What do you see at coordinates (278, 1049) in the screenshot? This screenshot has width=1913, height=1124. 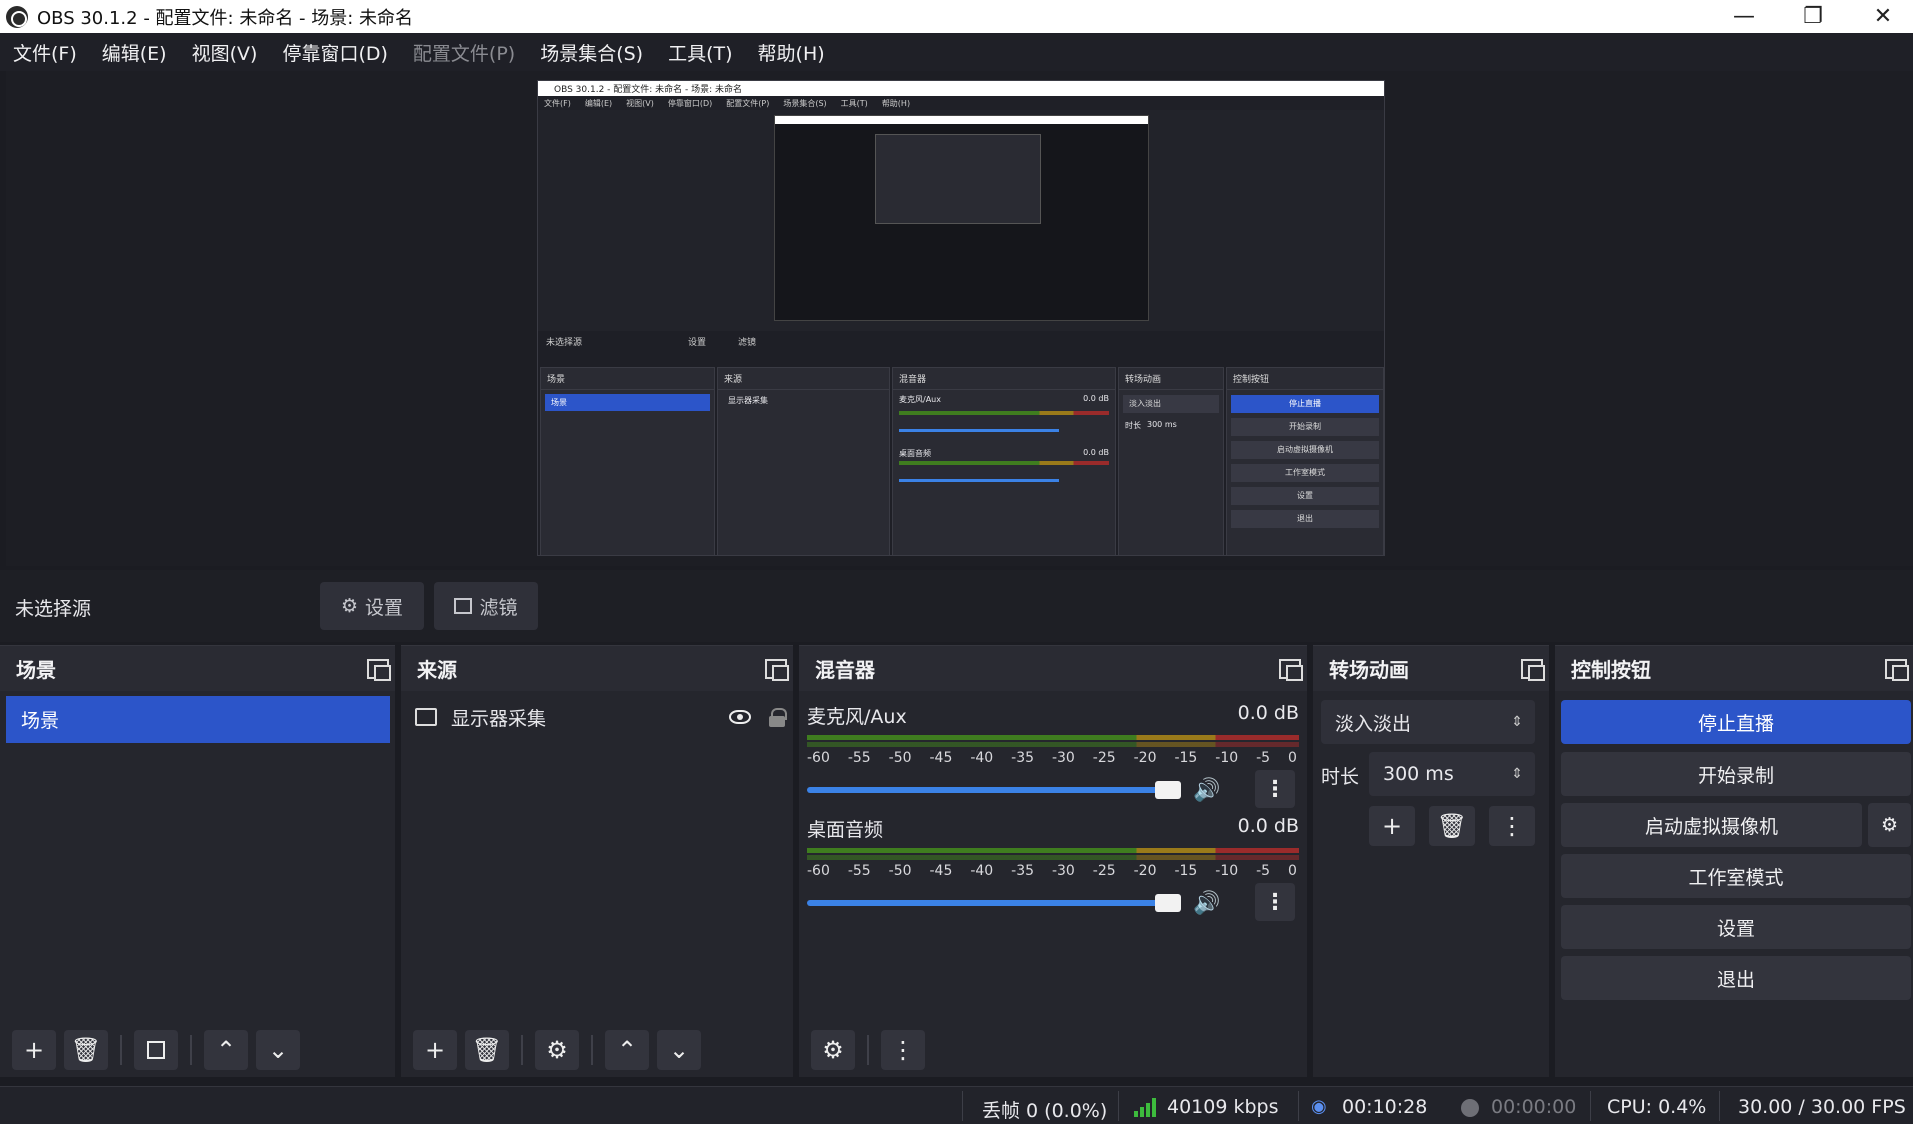 I see `move-scene-down-button: ⌄` at bounding box center [278, 1049].